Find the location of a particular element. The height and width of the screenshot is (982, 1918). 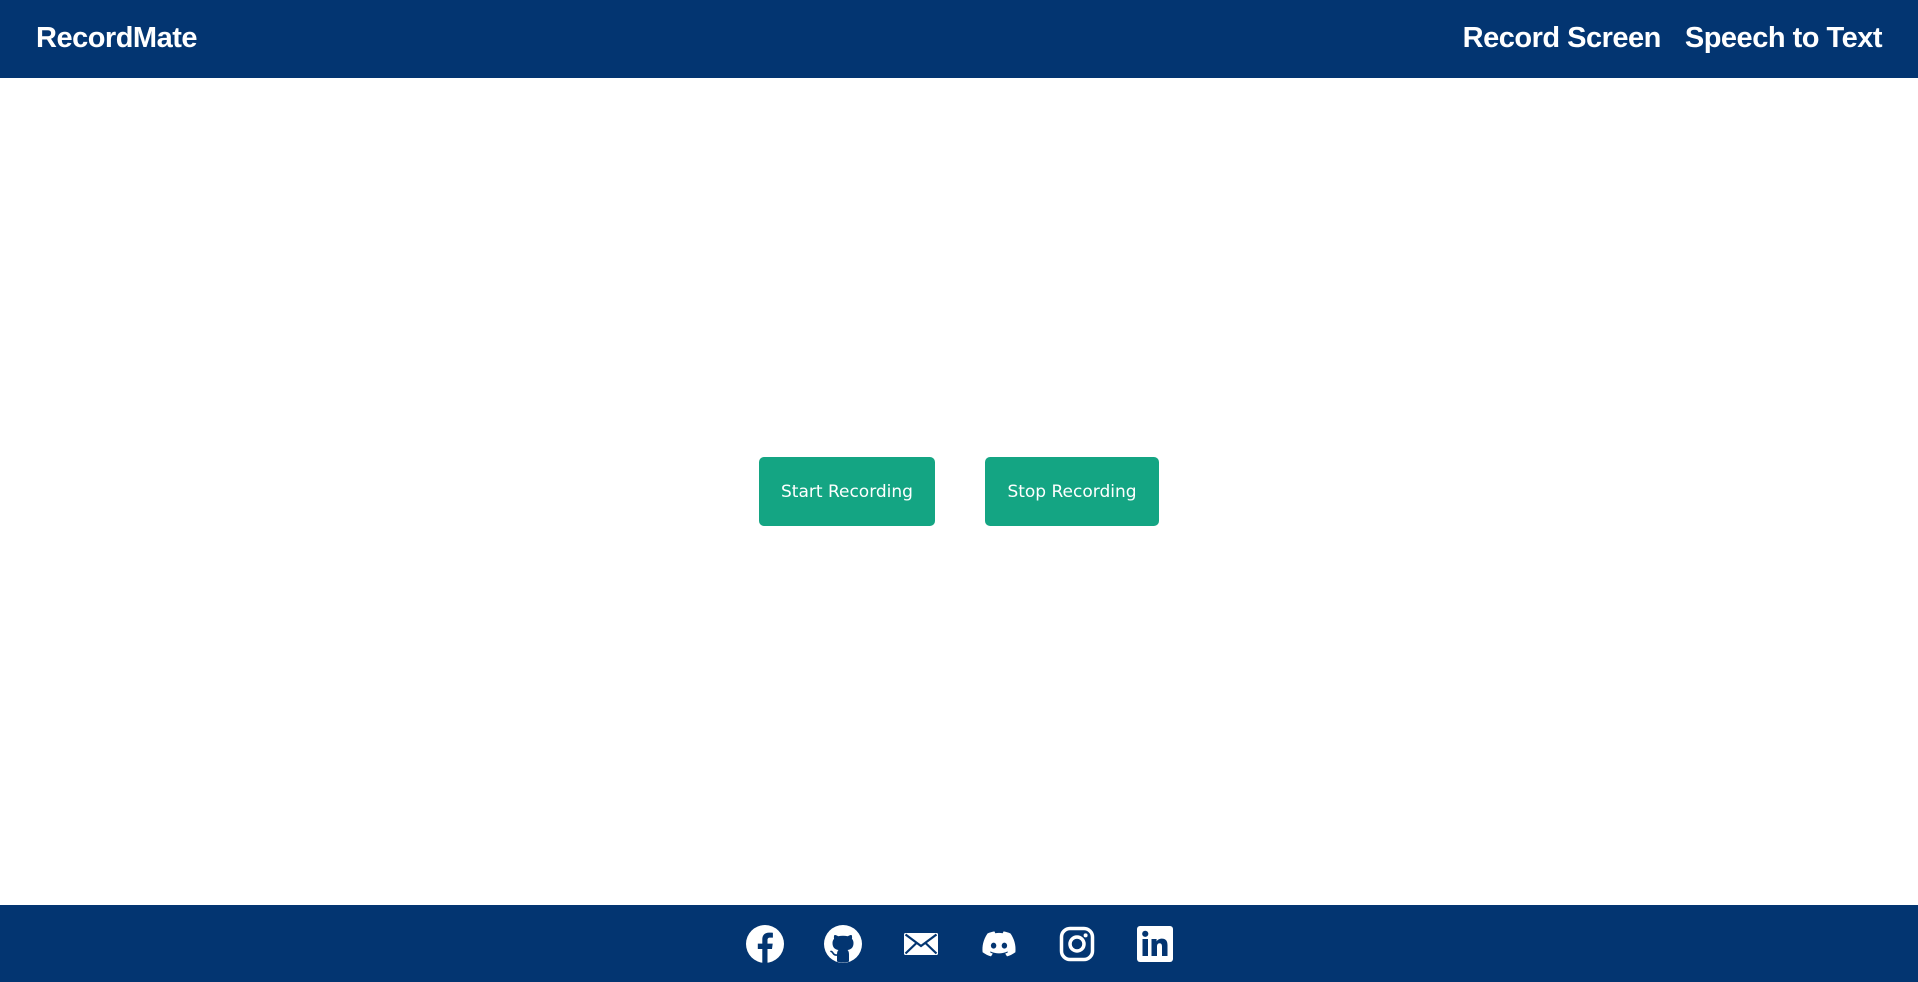

github-icon is located at coordinates (843, 944).